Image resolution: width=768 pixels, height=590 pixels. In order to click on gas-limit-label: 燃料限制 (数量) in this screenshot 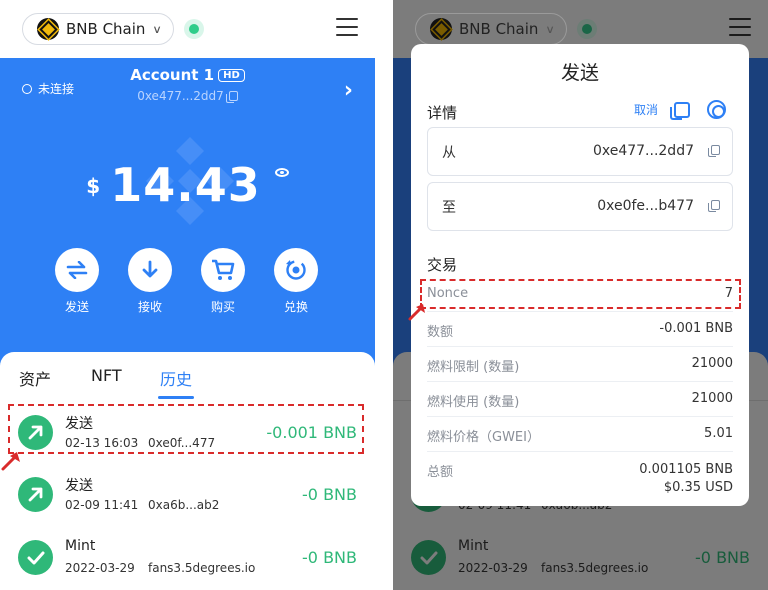, I will do `click(473, 367)`.